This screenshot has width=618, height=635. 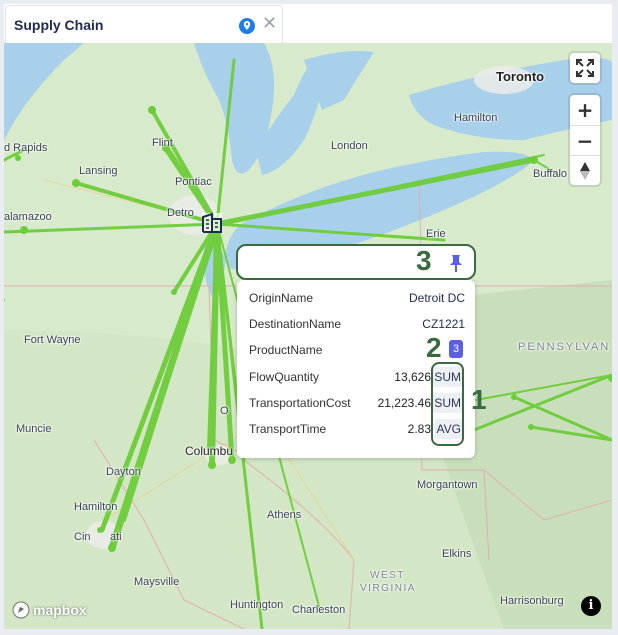 I want to click on label-west-virginia-1: WEST, so click(x=387, y=575).